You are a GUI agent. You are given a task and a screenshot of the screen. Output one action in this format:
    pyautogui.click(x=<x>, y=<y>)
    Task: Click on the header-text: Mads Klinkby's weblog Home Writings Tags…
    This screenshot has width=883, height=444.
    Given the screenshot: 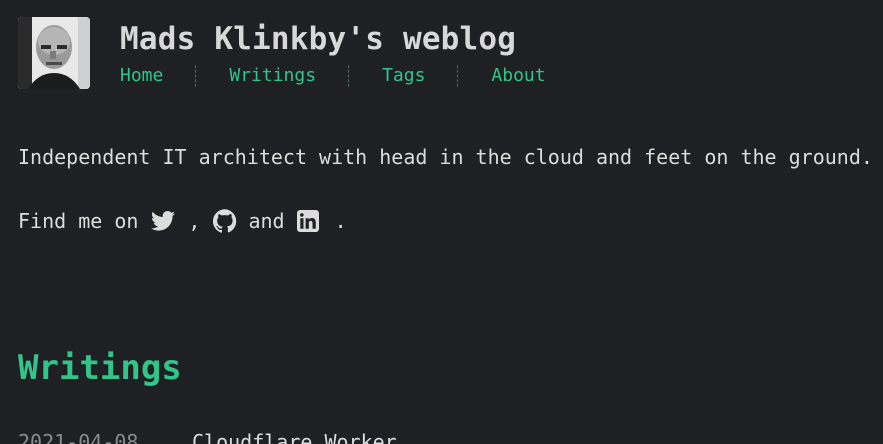 What is the action you would take?
    pyautogui.click(x=333, y=53)
    